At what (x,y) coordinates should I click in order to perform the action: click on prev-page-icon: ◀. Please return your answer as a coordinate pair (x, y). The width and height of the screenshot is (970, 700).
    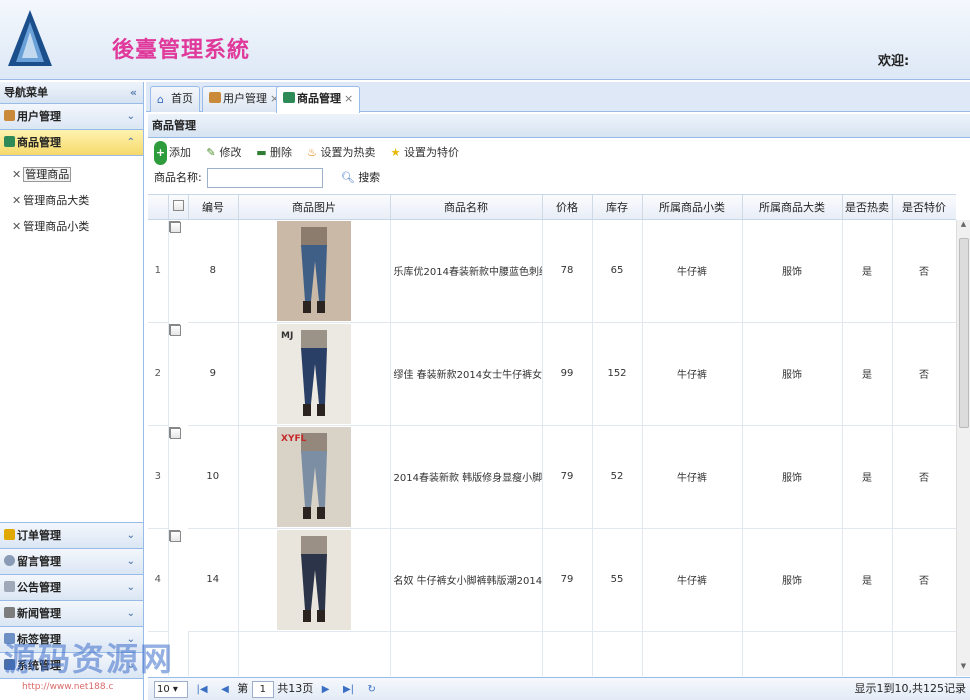
    Looking at the image, I should click on (225, 689).